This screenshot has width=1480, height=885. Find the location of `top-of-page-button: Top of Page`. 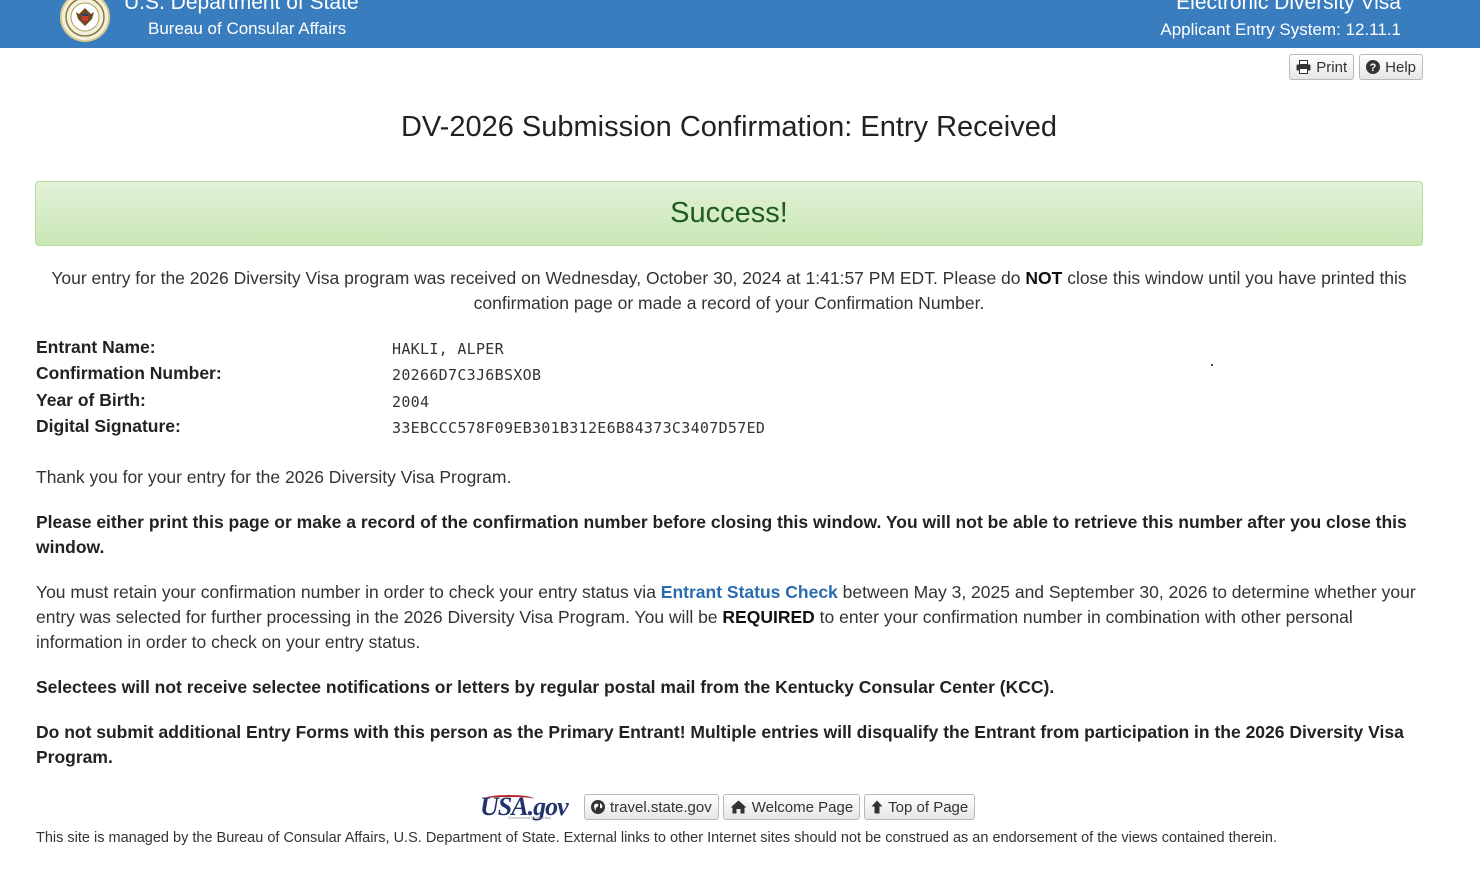

top-of-page-button: Top of Page is located at coordinates (920, 807).